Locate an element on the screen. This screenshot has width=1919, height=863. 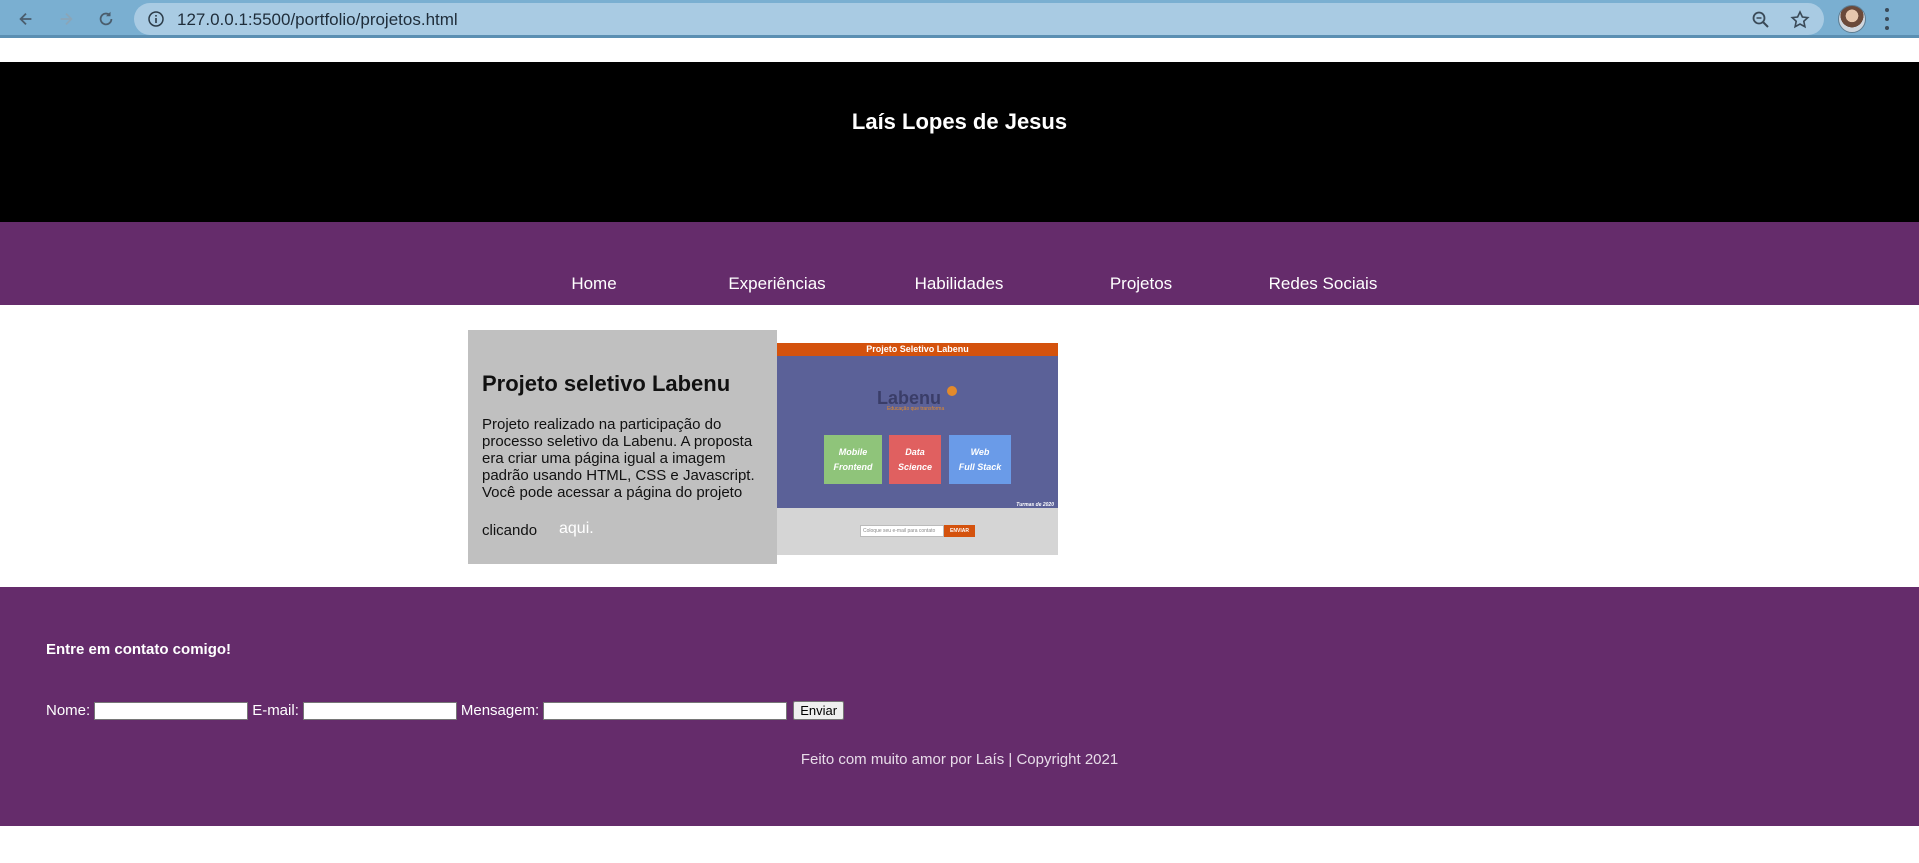
thumbnail-form-area: Coloque seu e-mail para contato ENVIAR is located at coordinates (917, 531).